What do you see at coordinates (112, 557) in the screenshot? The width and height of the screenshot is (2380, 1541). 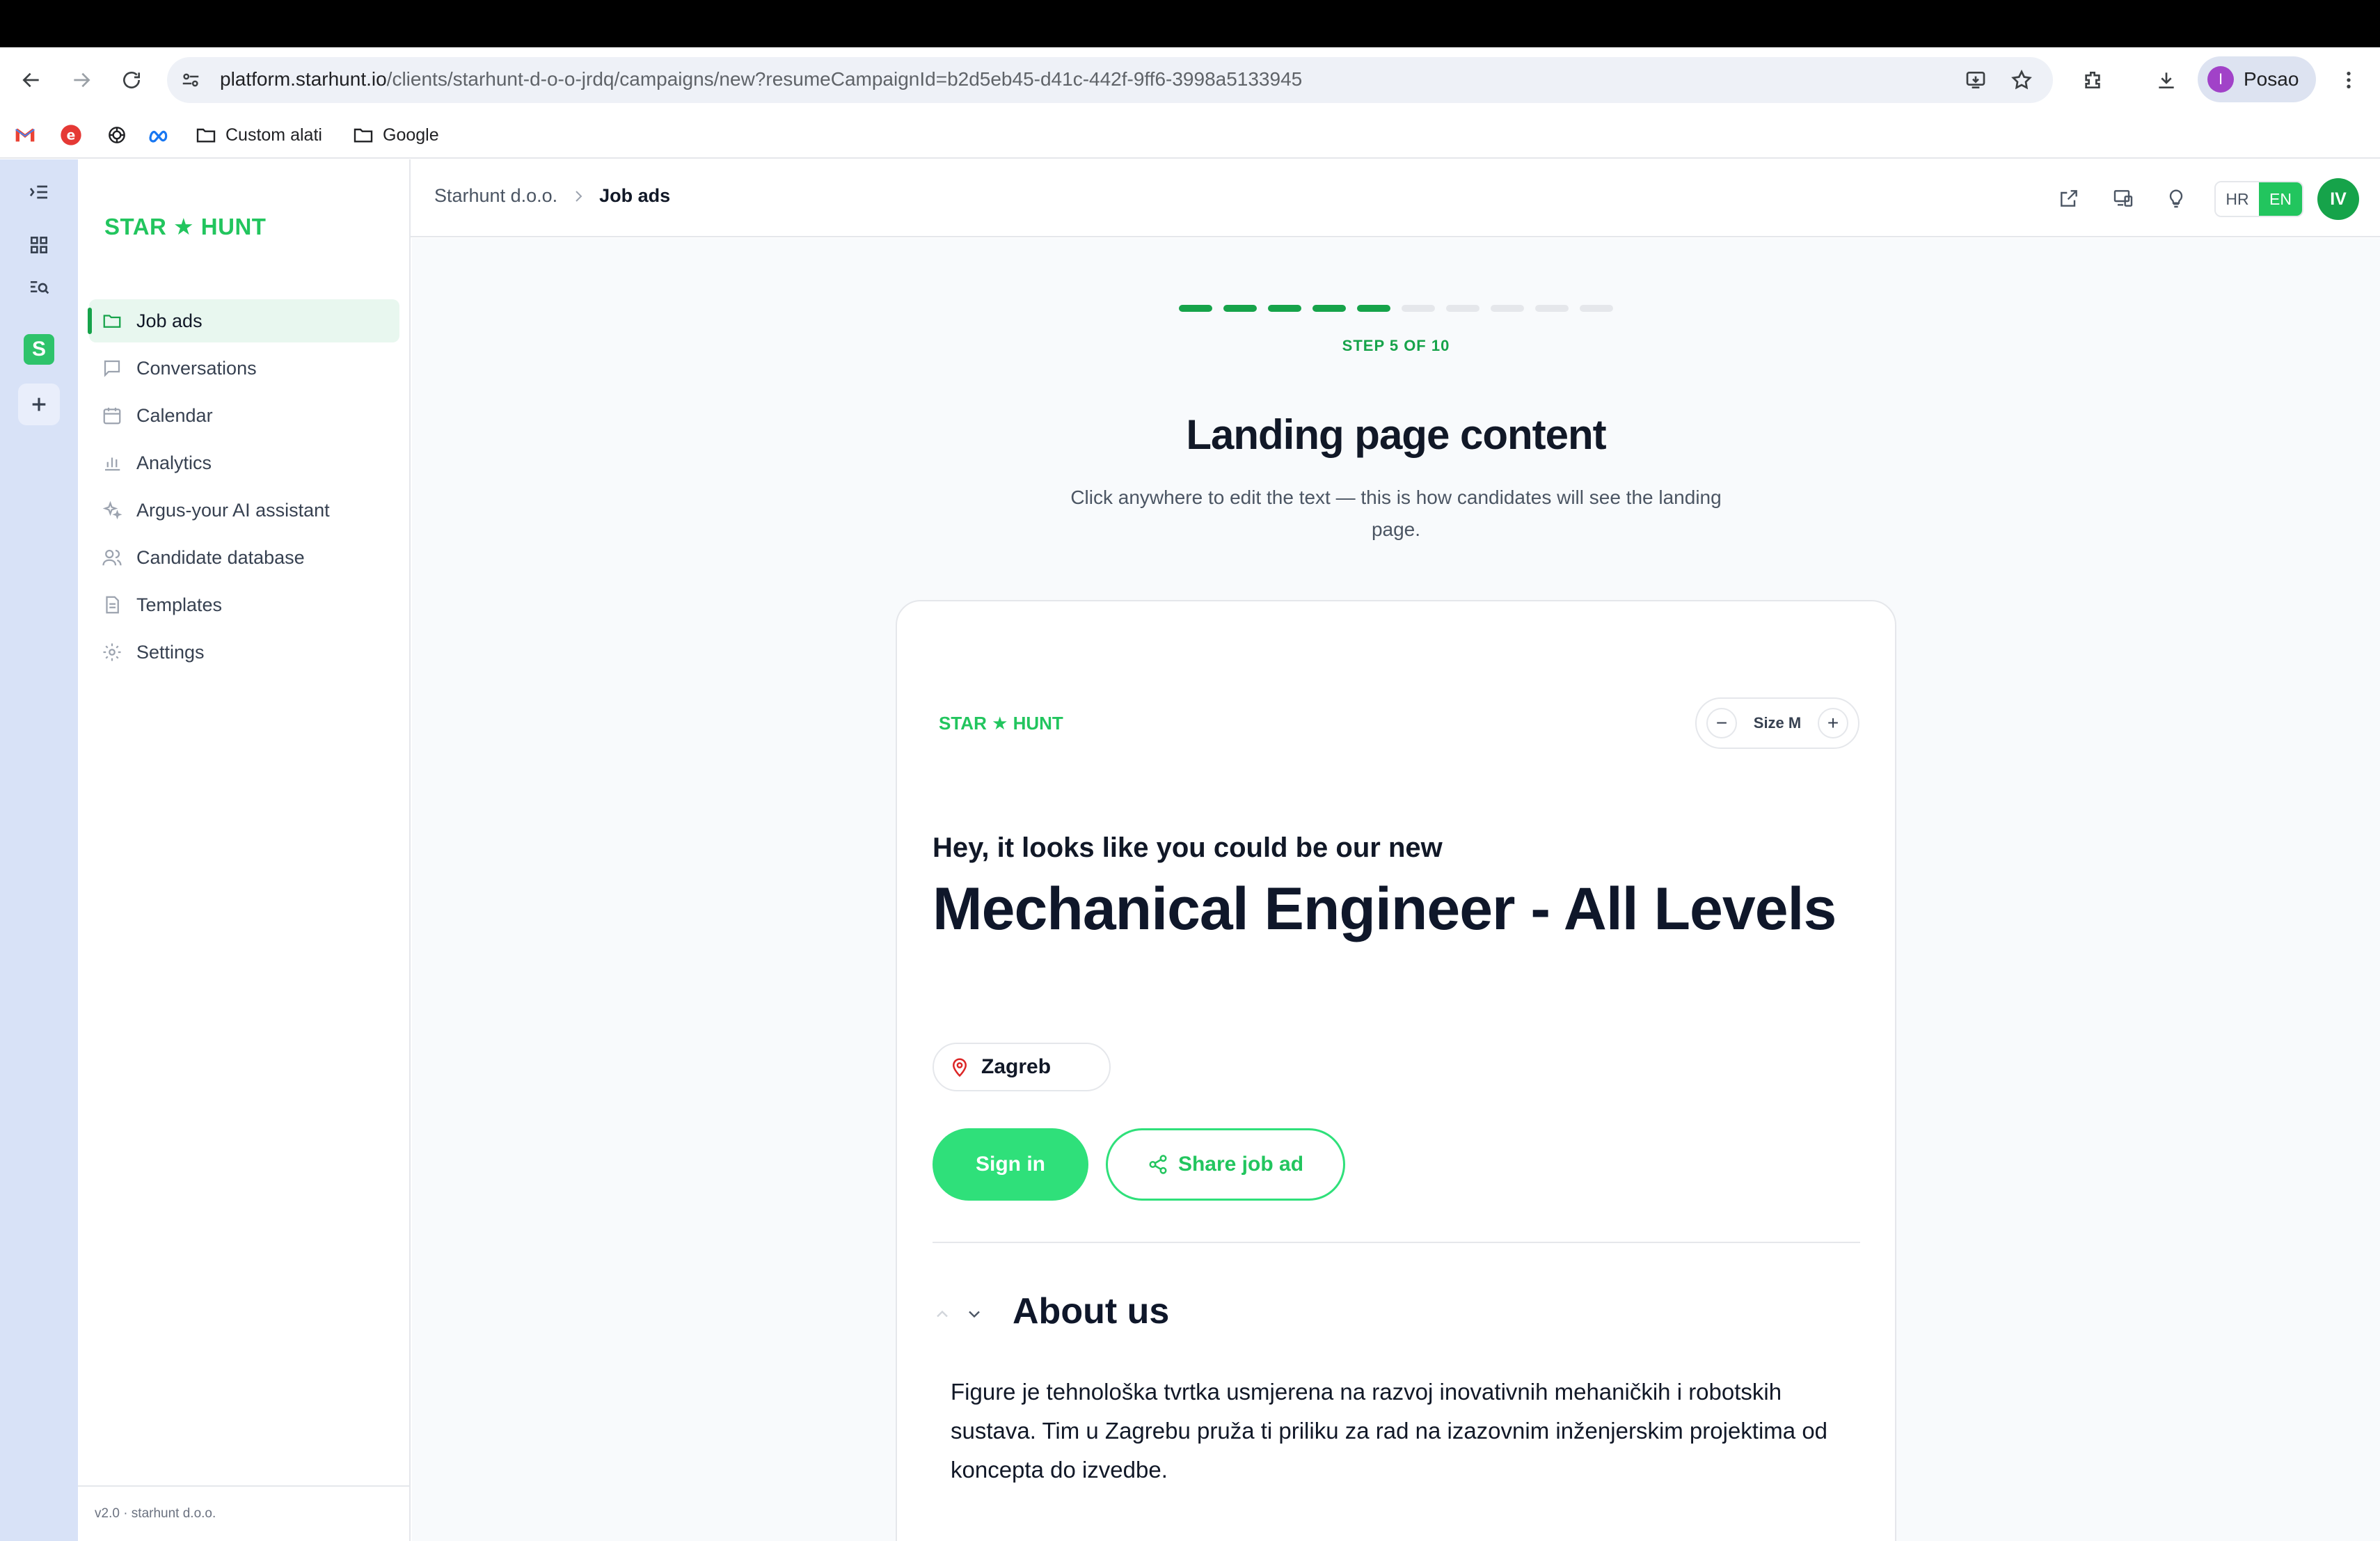 I see `users-icon` at bounding box center [112, 557].